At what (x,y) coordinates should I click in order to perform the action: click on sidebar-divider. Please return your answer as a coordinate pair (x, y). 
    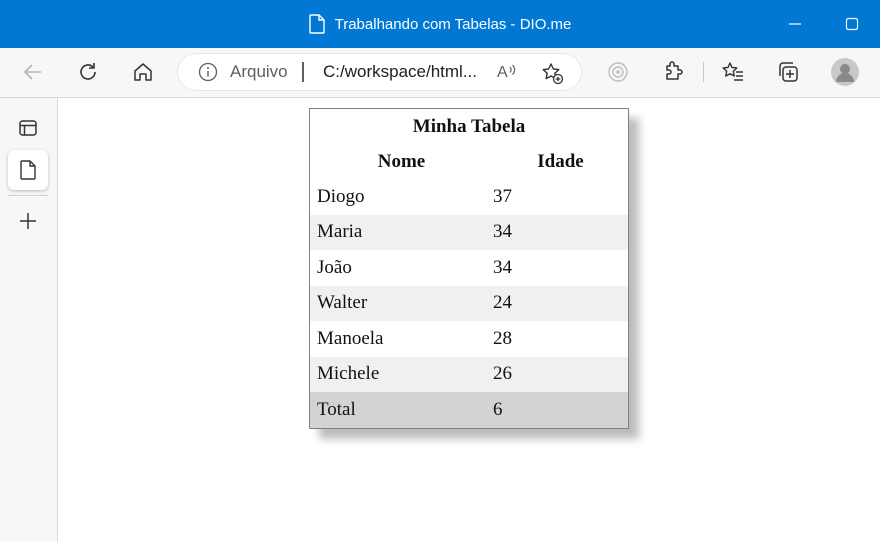
    Looking at the image, I should click on (28, 195).